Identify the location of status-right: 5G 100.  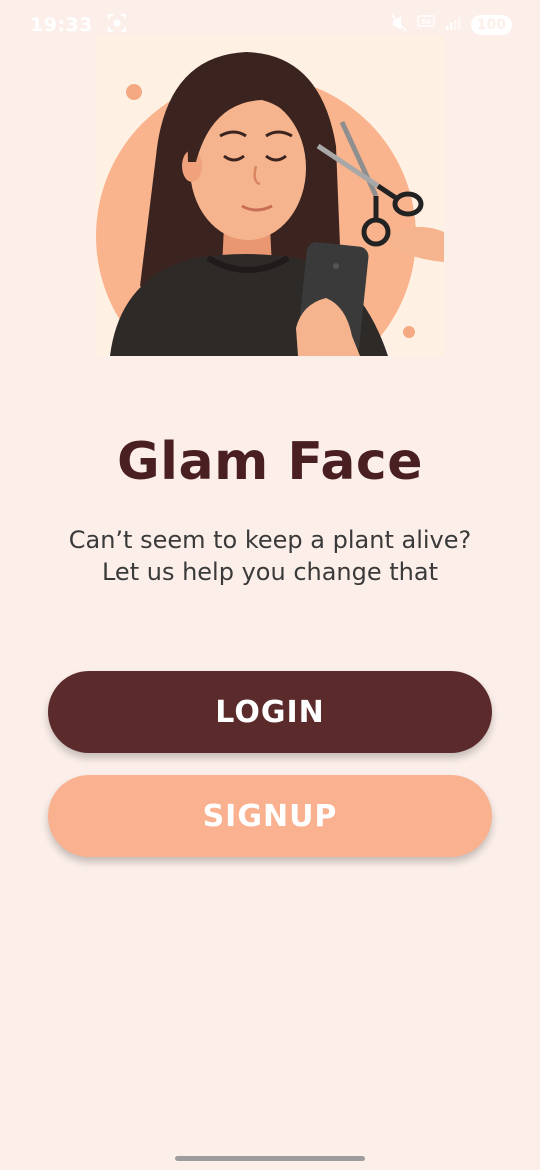
(451, 25).